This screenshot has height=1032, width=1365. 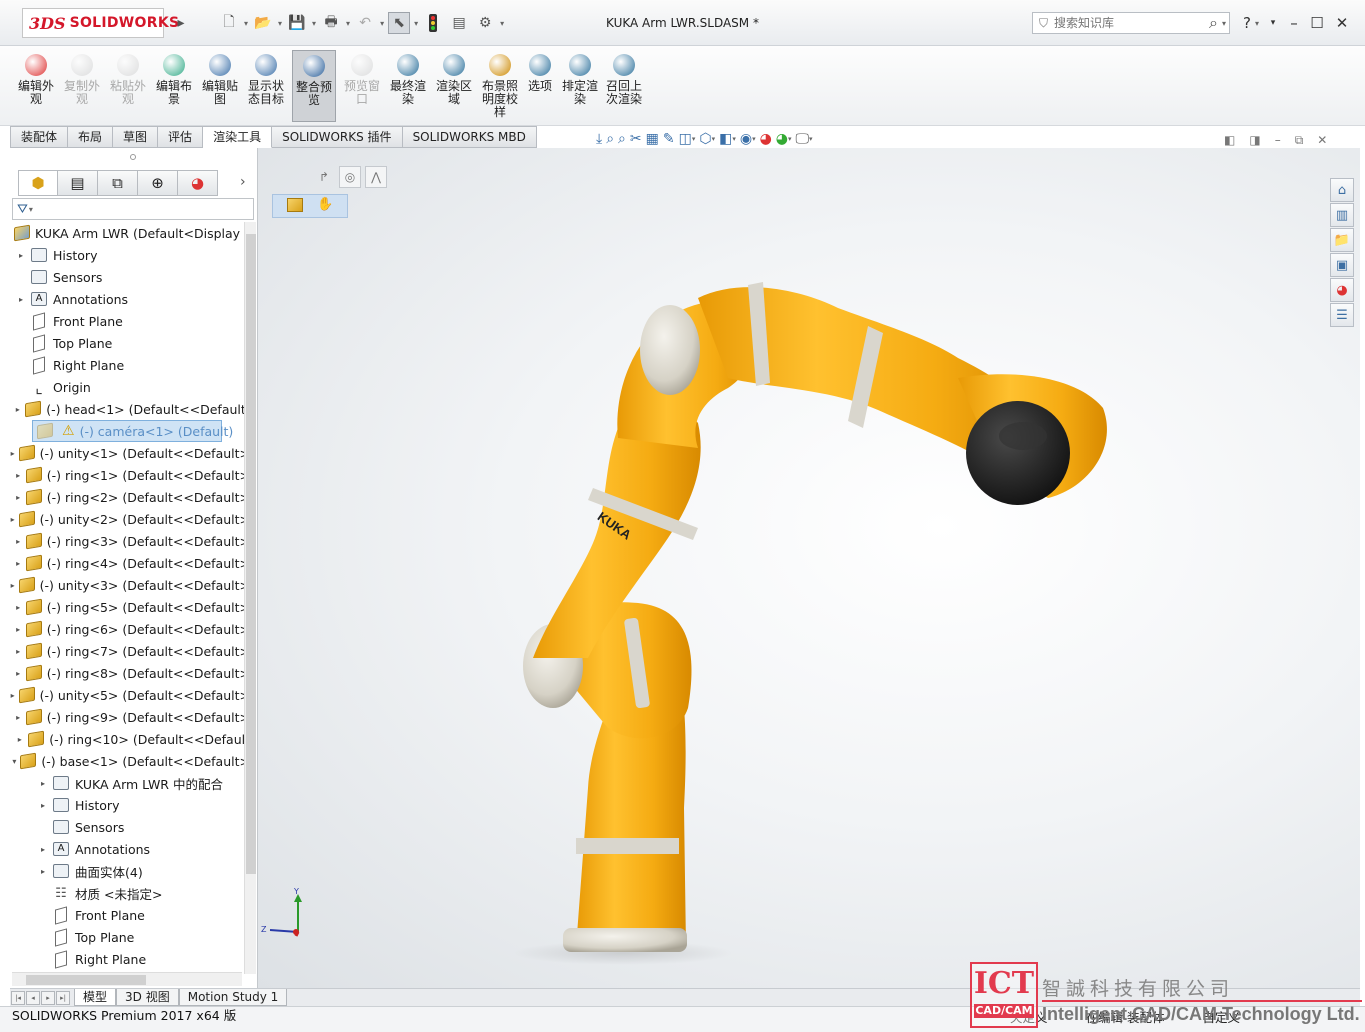 I want to click on custom-properties-icon: ☰, so click(x=1342, y=315).